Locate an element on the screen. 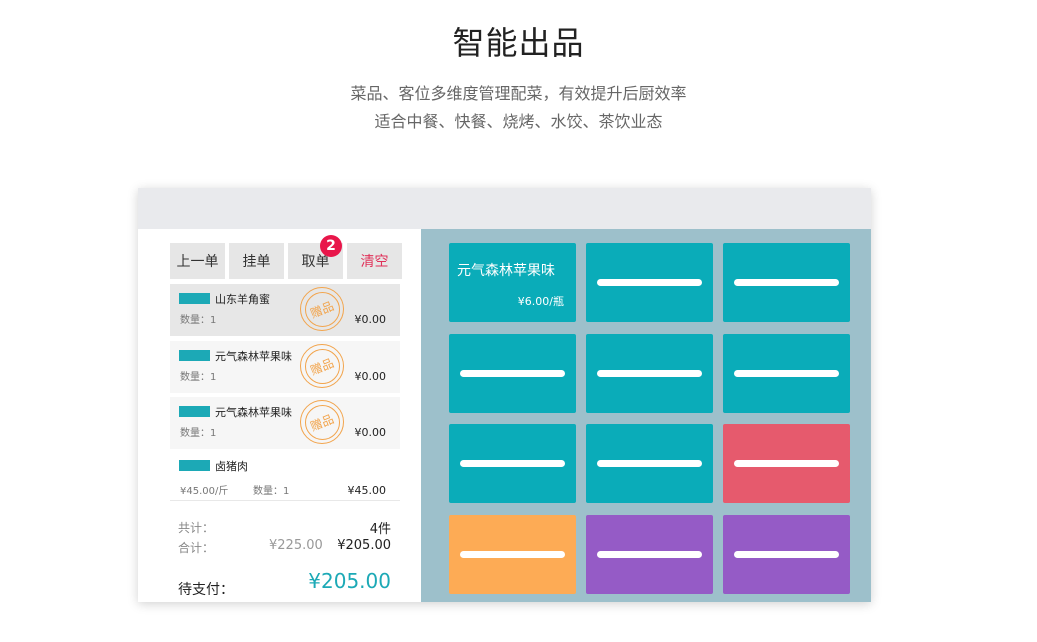  item-price: ¥45.00 is located at coordinates (367, 490).